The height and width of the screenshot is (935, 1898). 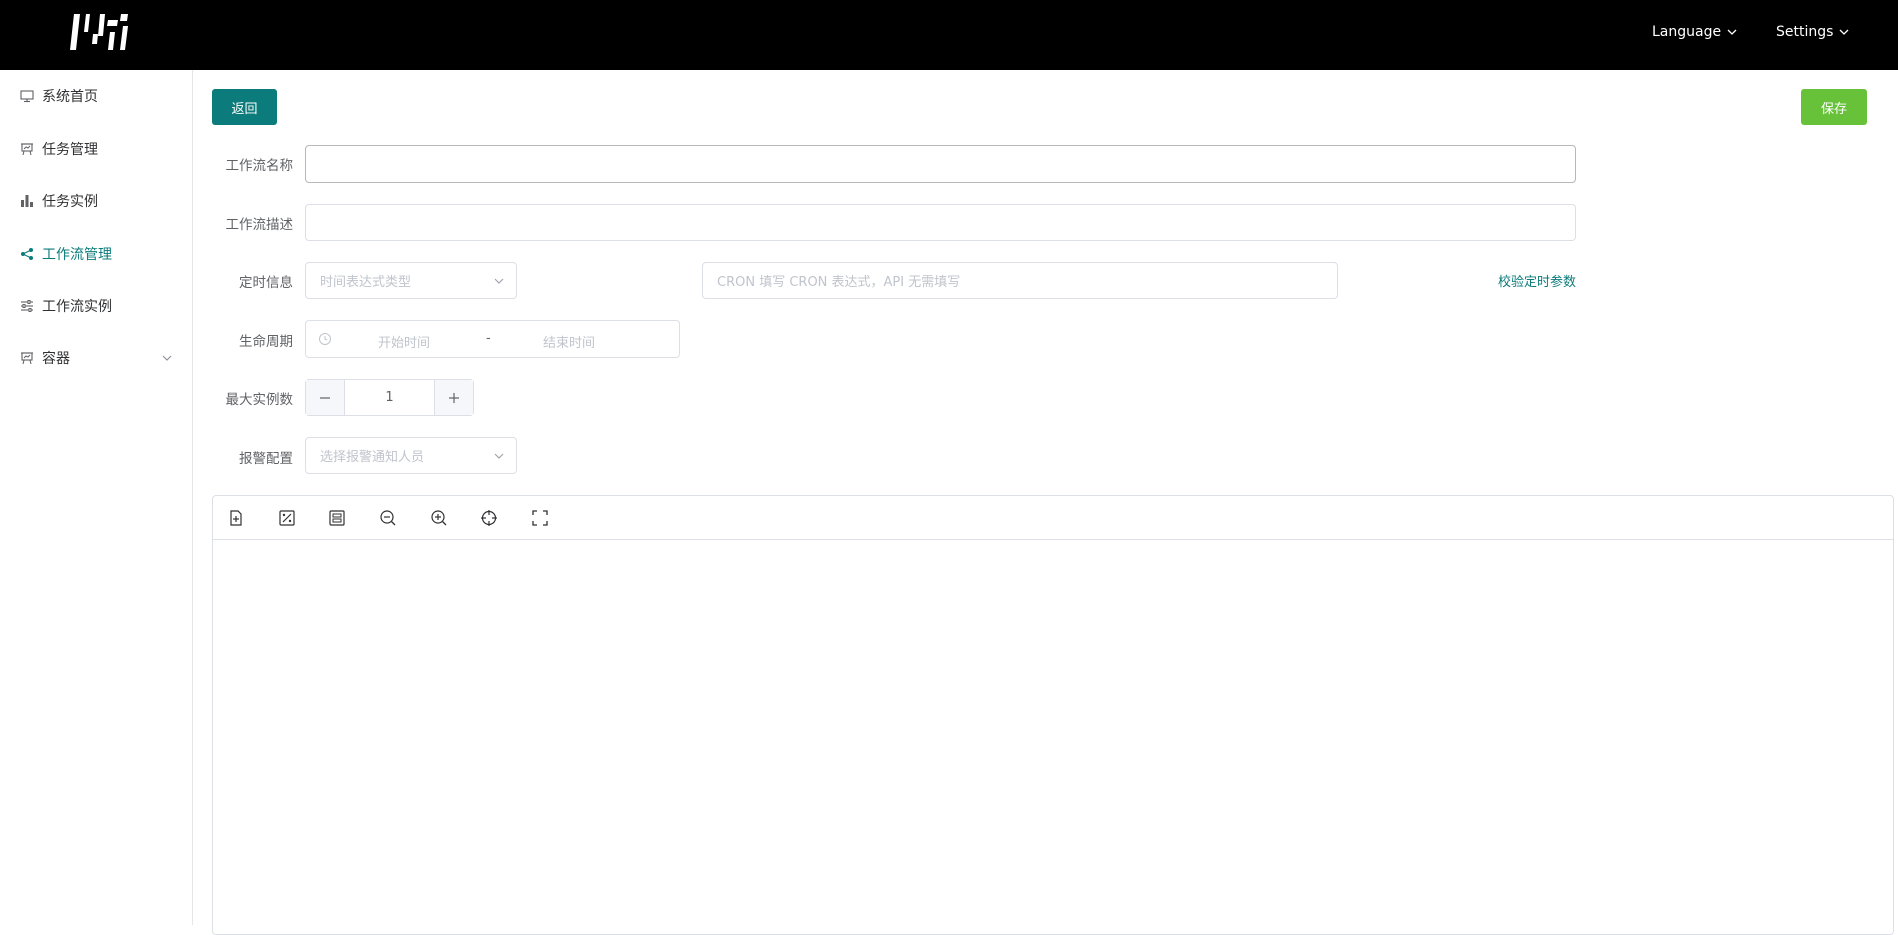 I want to click on decrement-button, so click(x=325, y=397).